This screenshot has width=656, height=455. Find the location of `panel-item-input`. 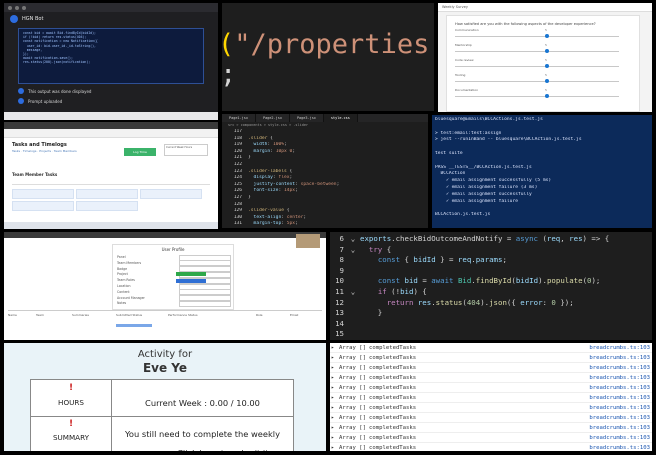

panel-item-input is located at coordinates (205, 303).